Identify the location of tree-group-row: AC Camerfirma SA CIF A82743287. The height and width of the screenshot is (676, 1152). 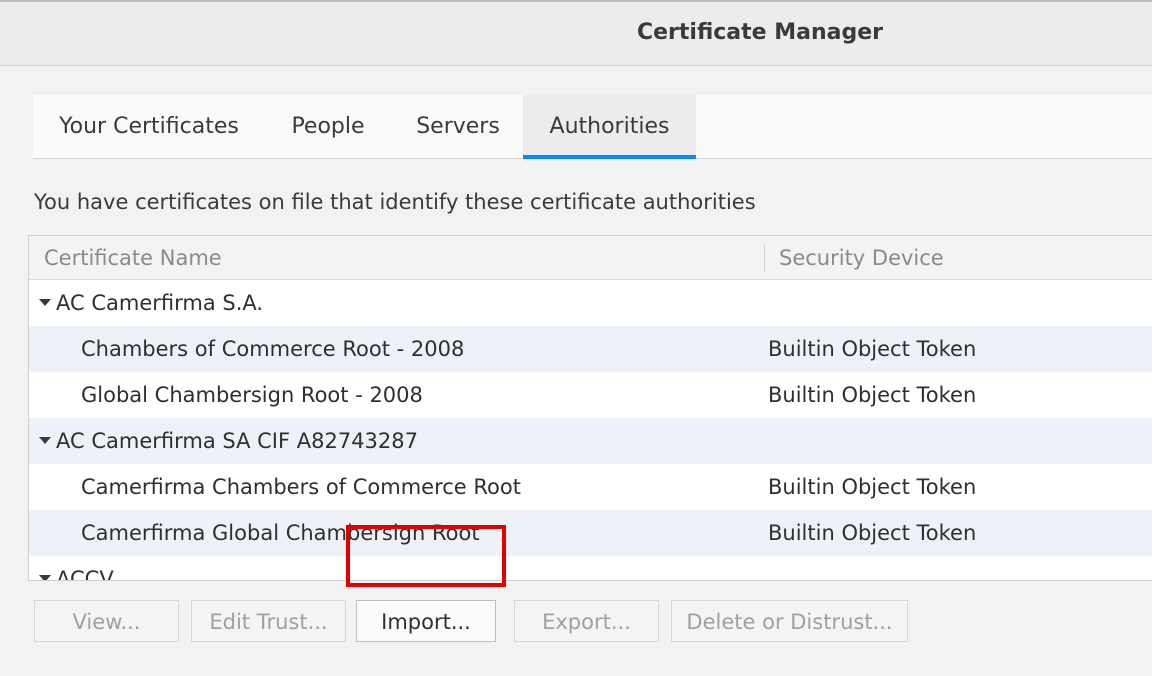
(590, 441).